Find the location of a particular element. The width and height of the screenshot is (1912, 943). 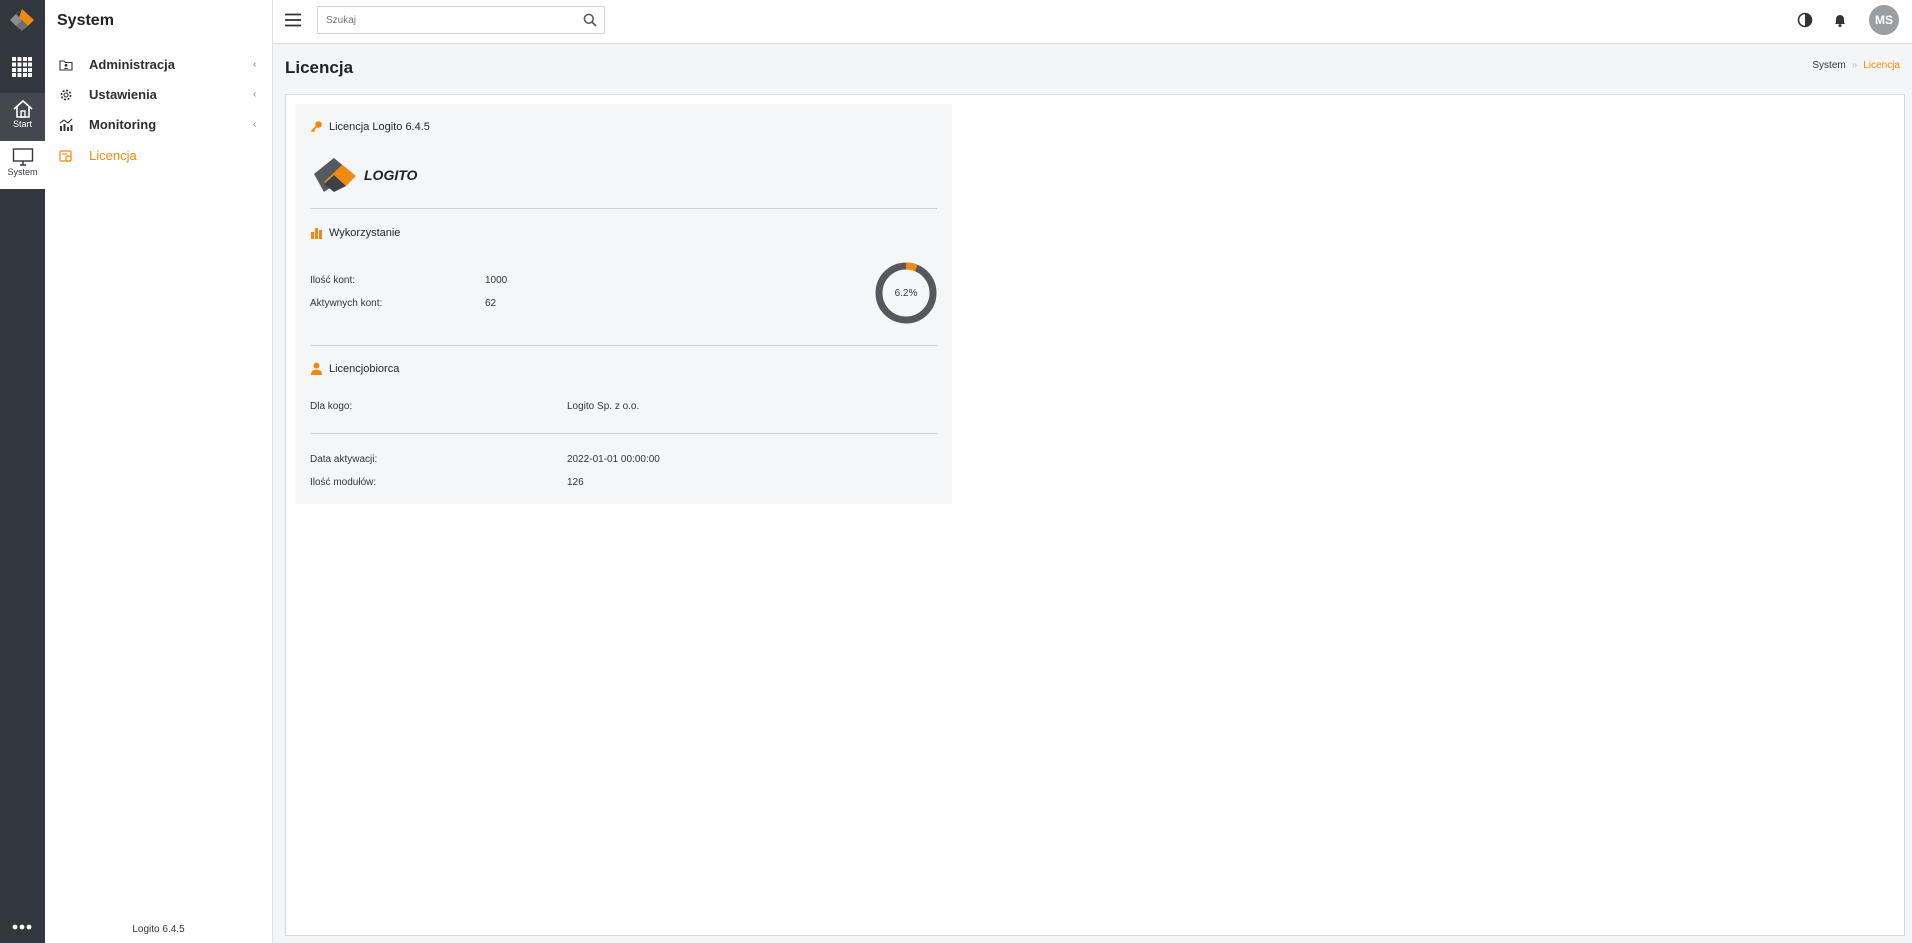

licensee-header: Licencjobiorca is located at coordinates (354, 368).